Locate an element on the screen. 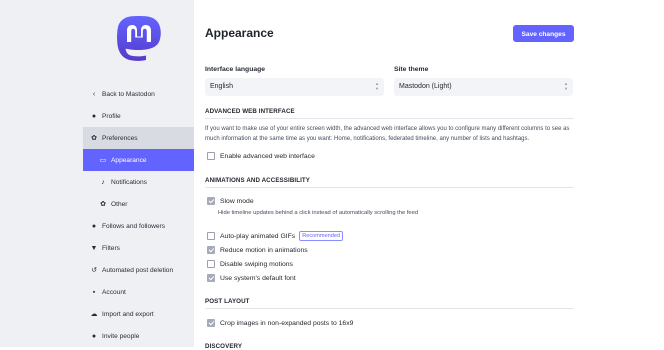 This screenshot has height=350, width=664. history-icon: ↺ is located at coordinates (94, 270).